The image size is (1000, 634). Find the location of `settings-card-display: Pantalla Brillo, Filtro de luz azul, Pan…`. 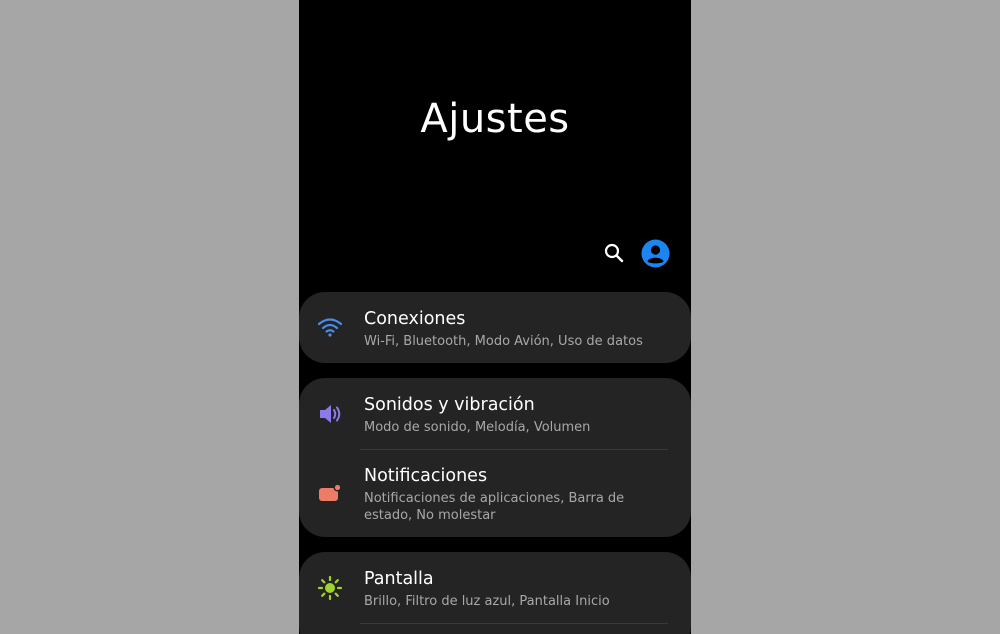

settings-card-display: Pantalla Brillo, Filtro de luz azul, Pan… is located at coordinates (495, 593).